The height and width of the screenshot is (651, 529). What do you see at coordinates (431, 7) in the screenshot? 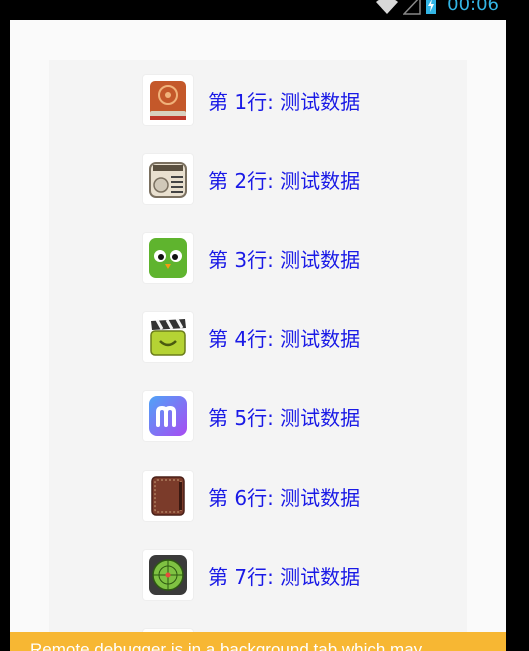
I see `battery-charging-icon` at bounding box center [431, 7].